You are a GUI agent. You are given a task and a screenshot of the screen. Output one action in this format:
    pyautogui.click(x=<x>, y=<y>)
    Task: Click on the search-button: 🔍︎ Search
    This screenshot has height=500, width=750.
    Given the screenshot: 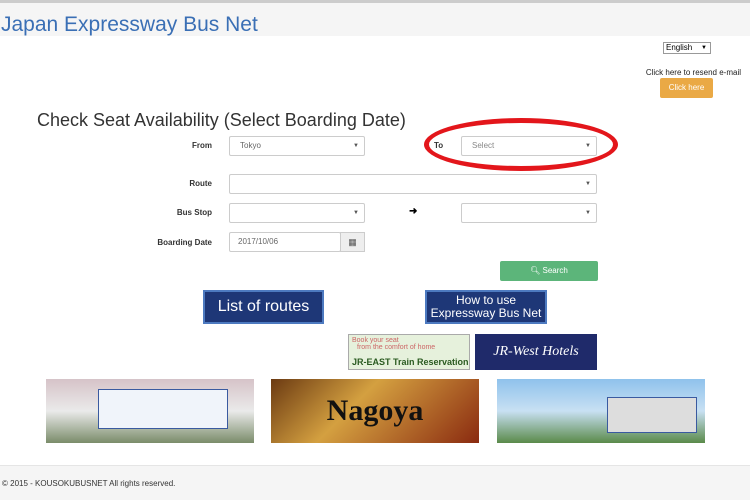 What is the action you would take?
    pyautogui.click(x=549, y=271)
    